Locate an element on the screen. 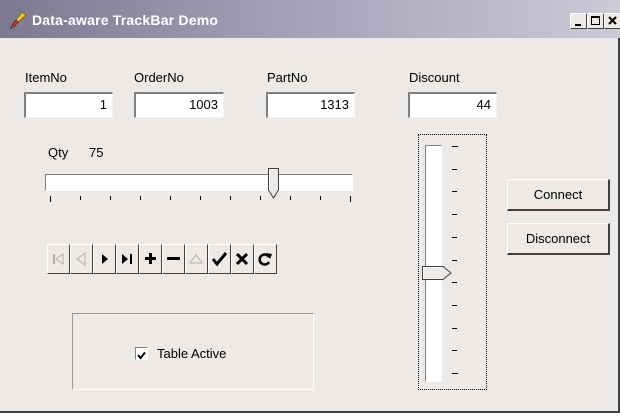 The height and width of the screenshot is (416, 620). orderno-field: 1003 is located at coordinates (179, 105).